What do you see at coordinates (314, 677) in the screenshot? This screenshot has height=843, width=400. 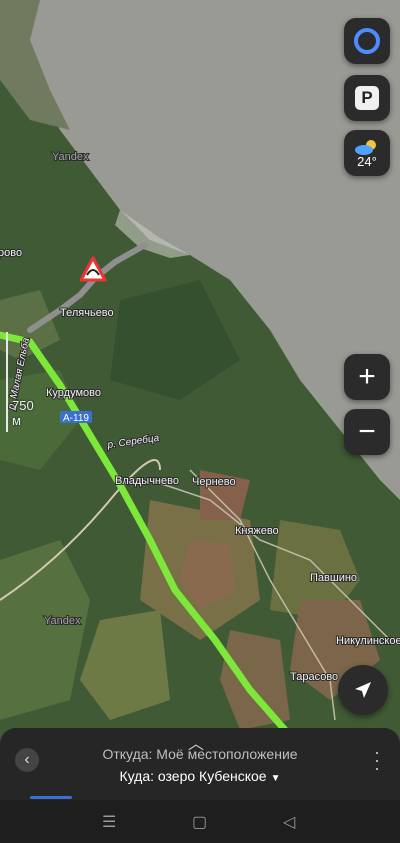 I see `place-tarasovo: Тарасово` at bounding box center [314, 677].